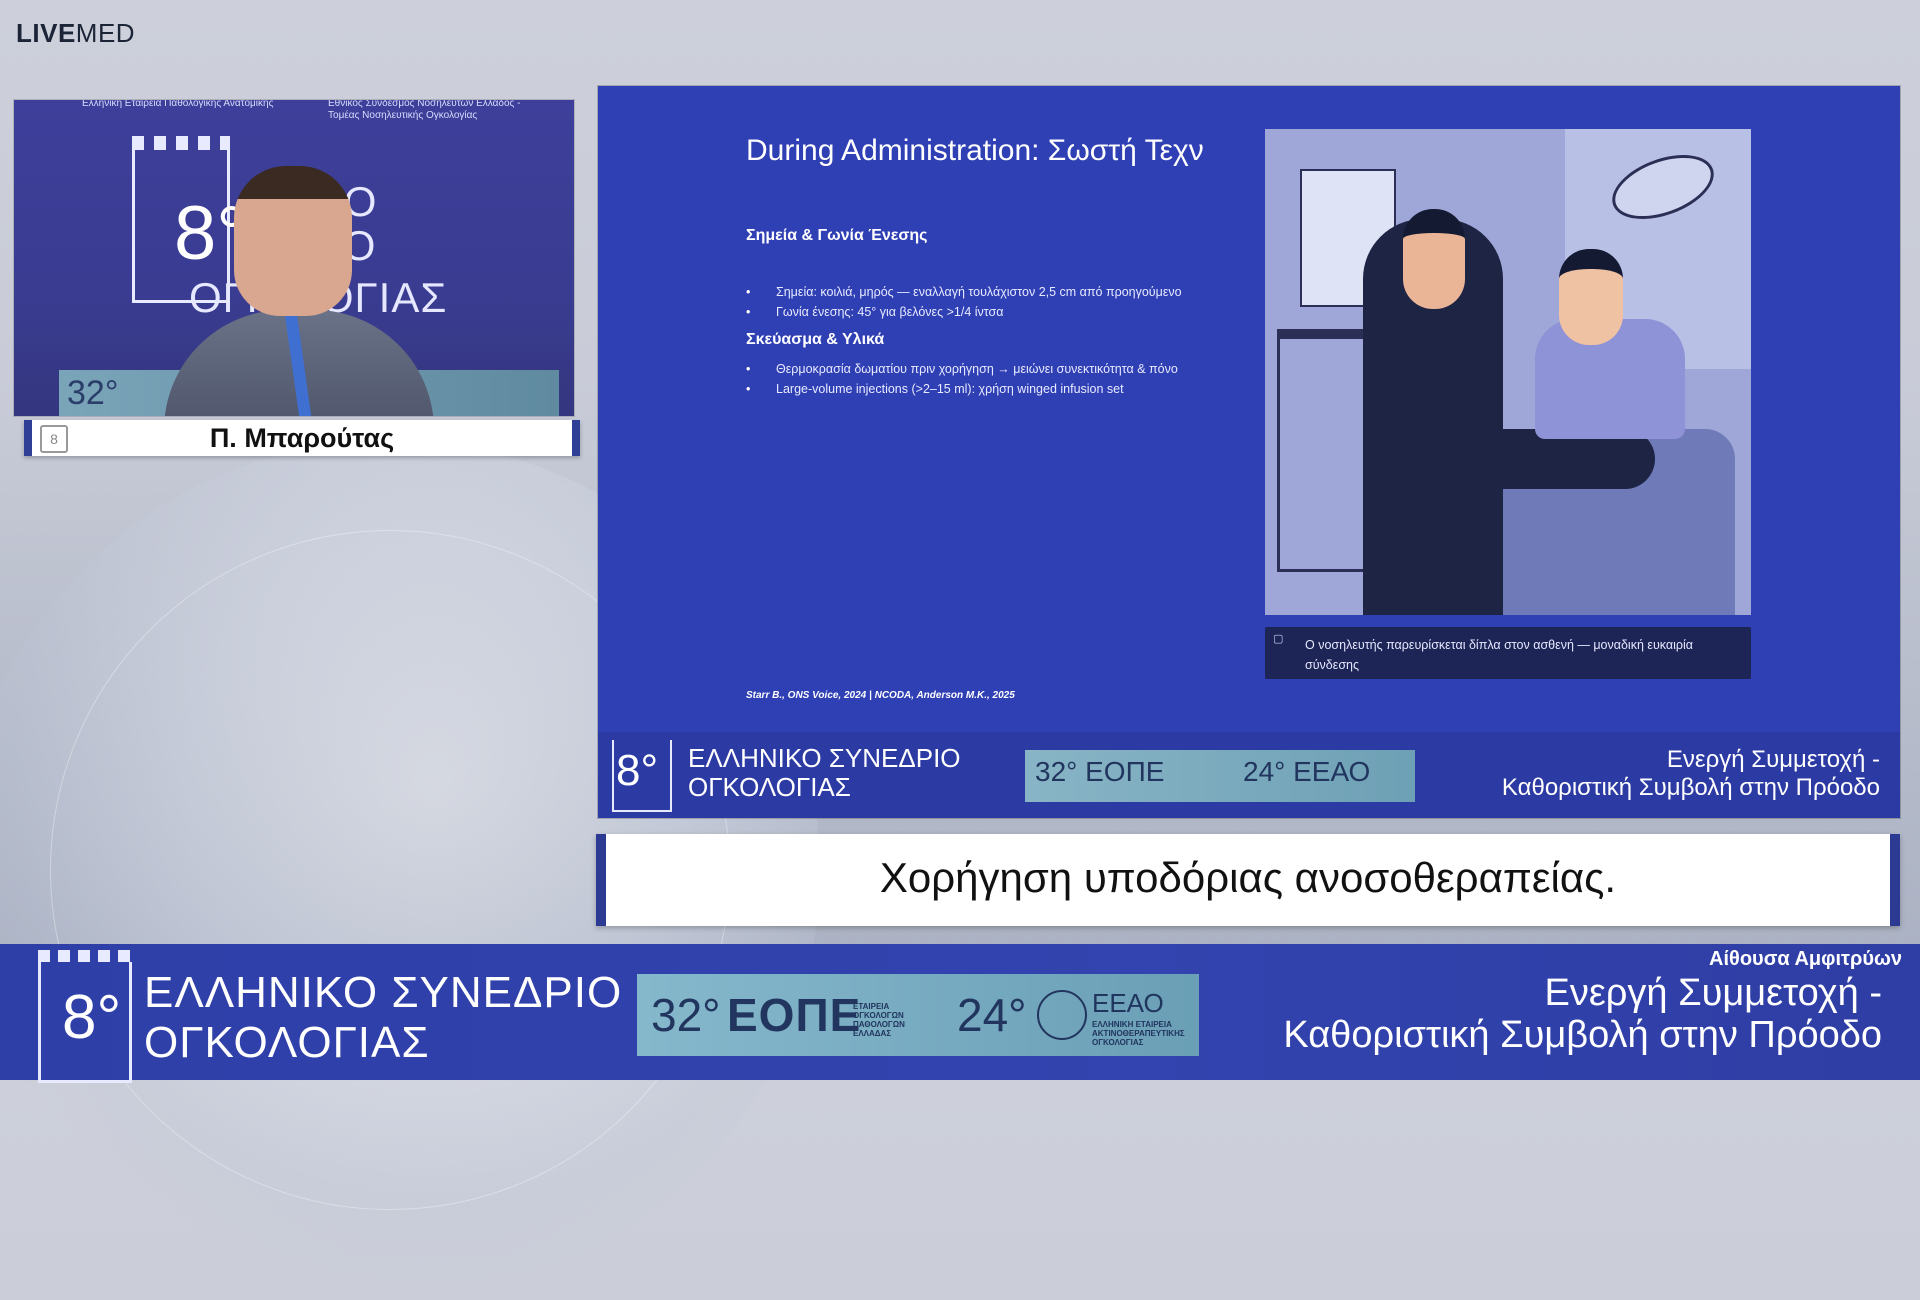 This screenshot has height=1300, width=1920. Describe the element at coordinates (637, 770) in the screenshot. I see `slide-band-eight: 8°` at that location.